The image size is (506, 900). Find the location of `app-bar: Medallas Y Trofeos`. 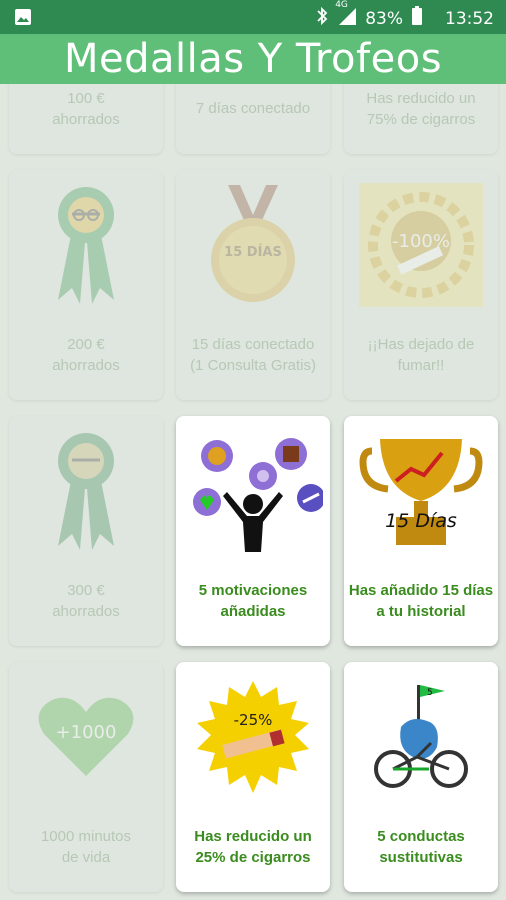

app-bar: Medallas Y Trofeos is located at coordinates (253, 59).